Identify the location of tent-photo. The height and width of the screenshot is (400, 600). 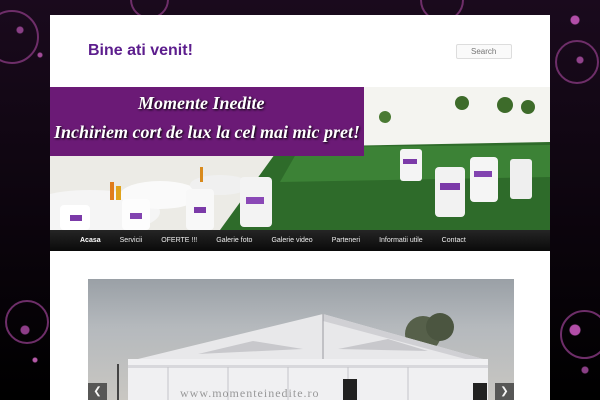
(302, 356).